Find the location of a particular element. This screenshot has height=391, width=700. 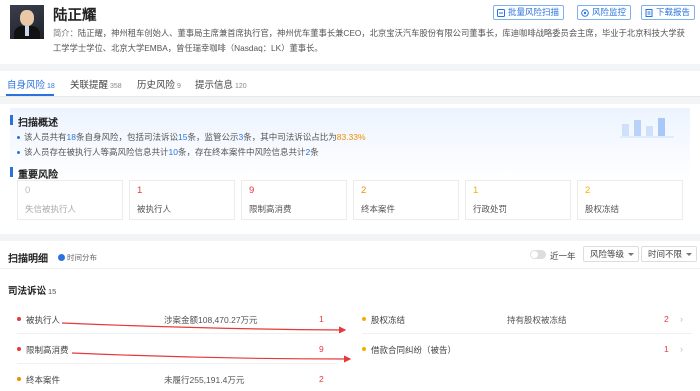

download-report-label: 下载报告 is located at coordinates (673, 12).